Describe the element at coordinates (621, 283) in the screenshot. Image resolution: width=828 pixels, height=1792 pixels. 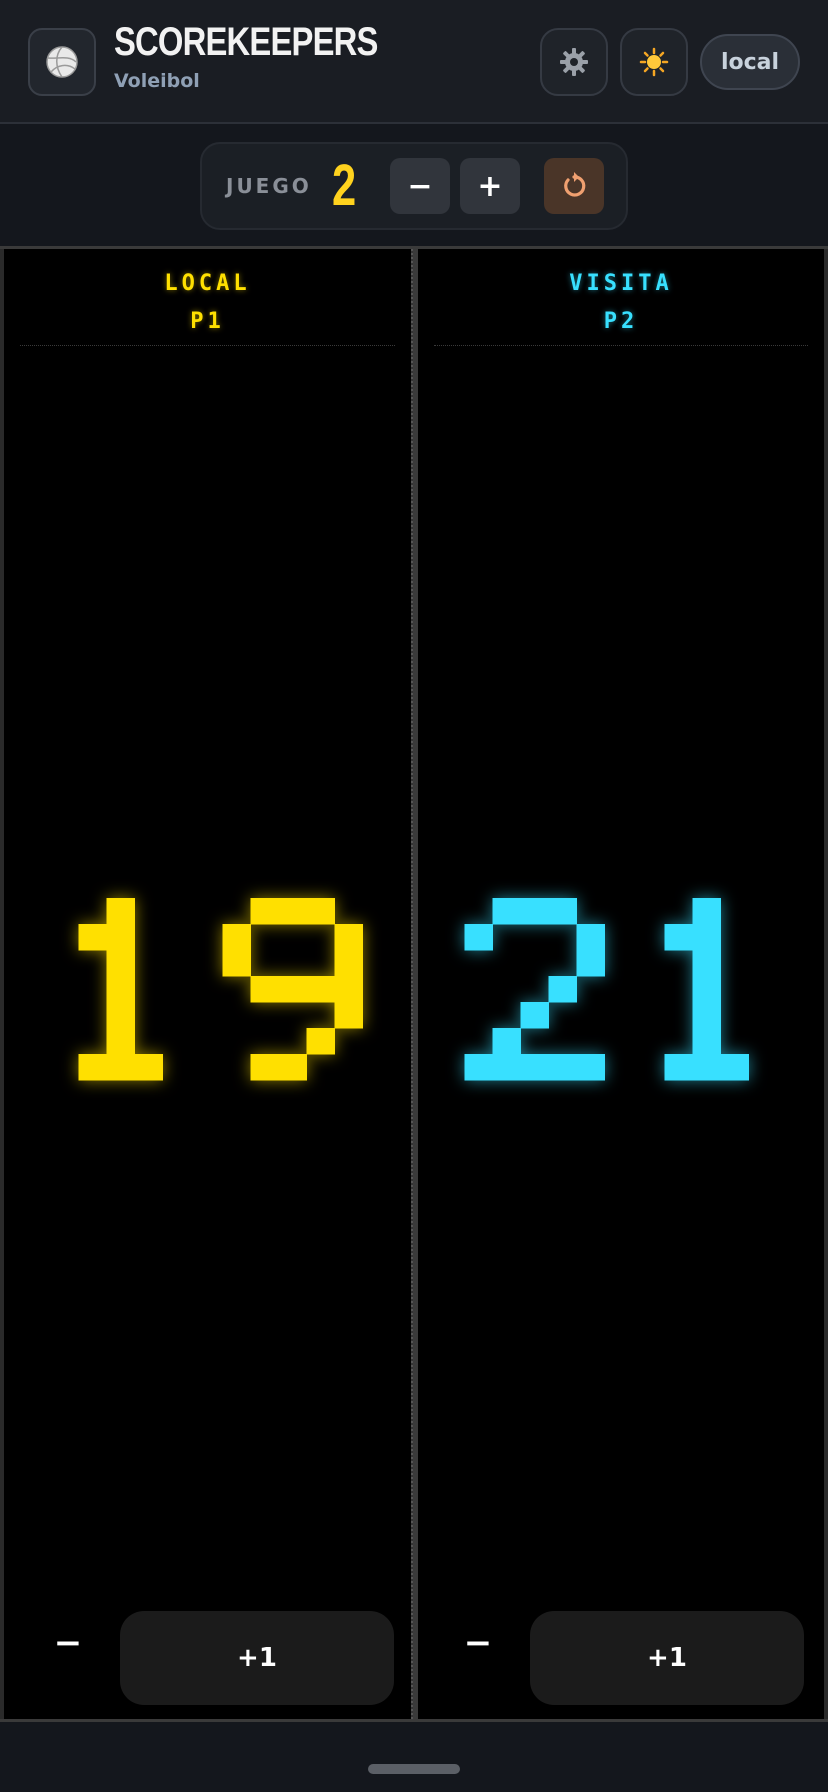
I see `team-name-visita: VISITA` at that location.